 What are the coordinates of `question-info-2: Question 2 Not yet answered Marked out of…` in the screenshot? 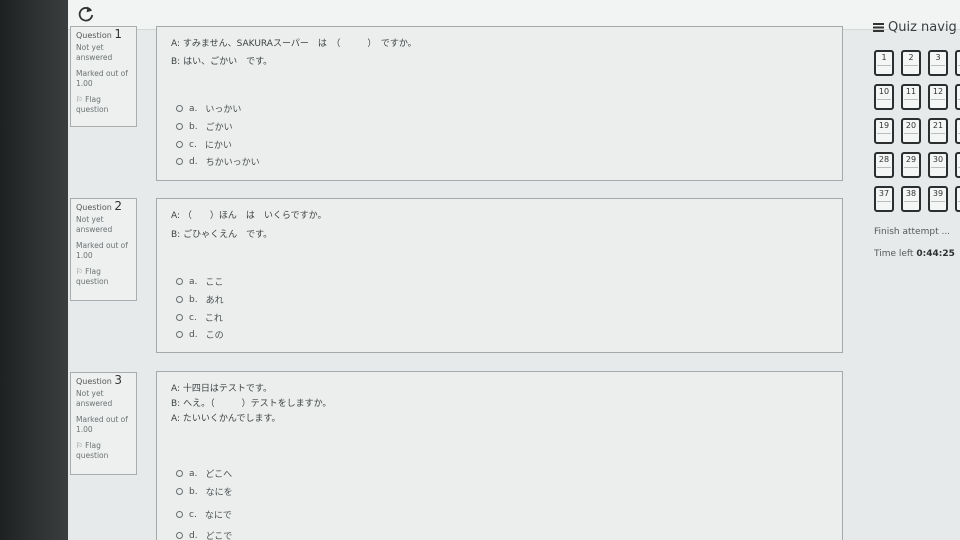 It's located at (103, 249).